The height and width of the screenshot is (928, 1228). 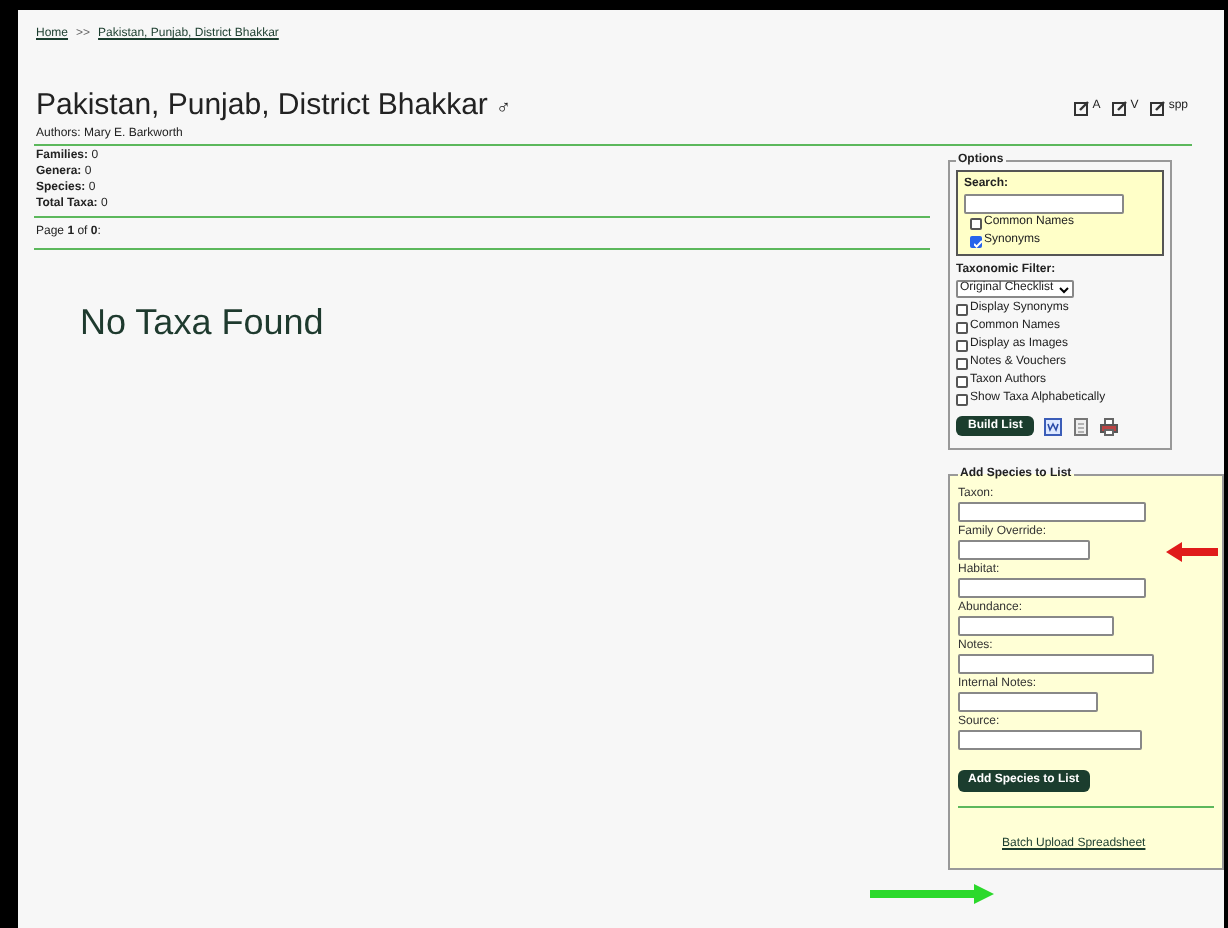 What do you see at coordinates (503, 110) in the screenshot?
I see `symbol: ♂` at bounding box center [503, 110].